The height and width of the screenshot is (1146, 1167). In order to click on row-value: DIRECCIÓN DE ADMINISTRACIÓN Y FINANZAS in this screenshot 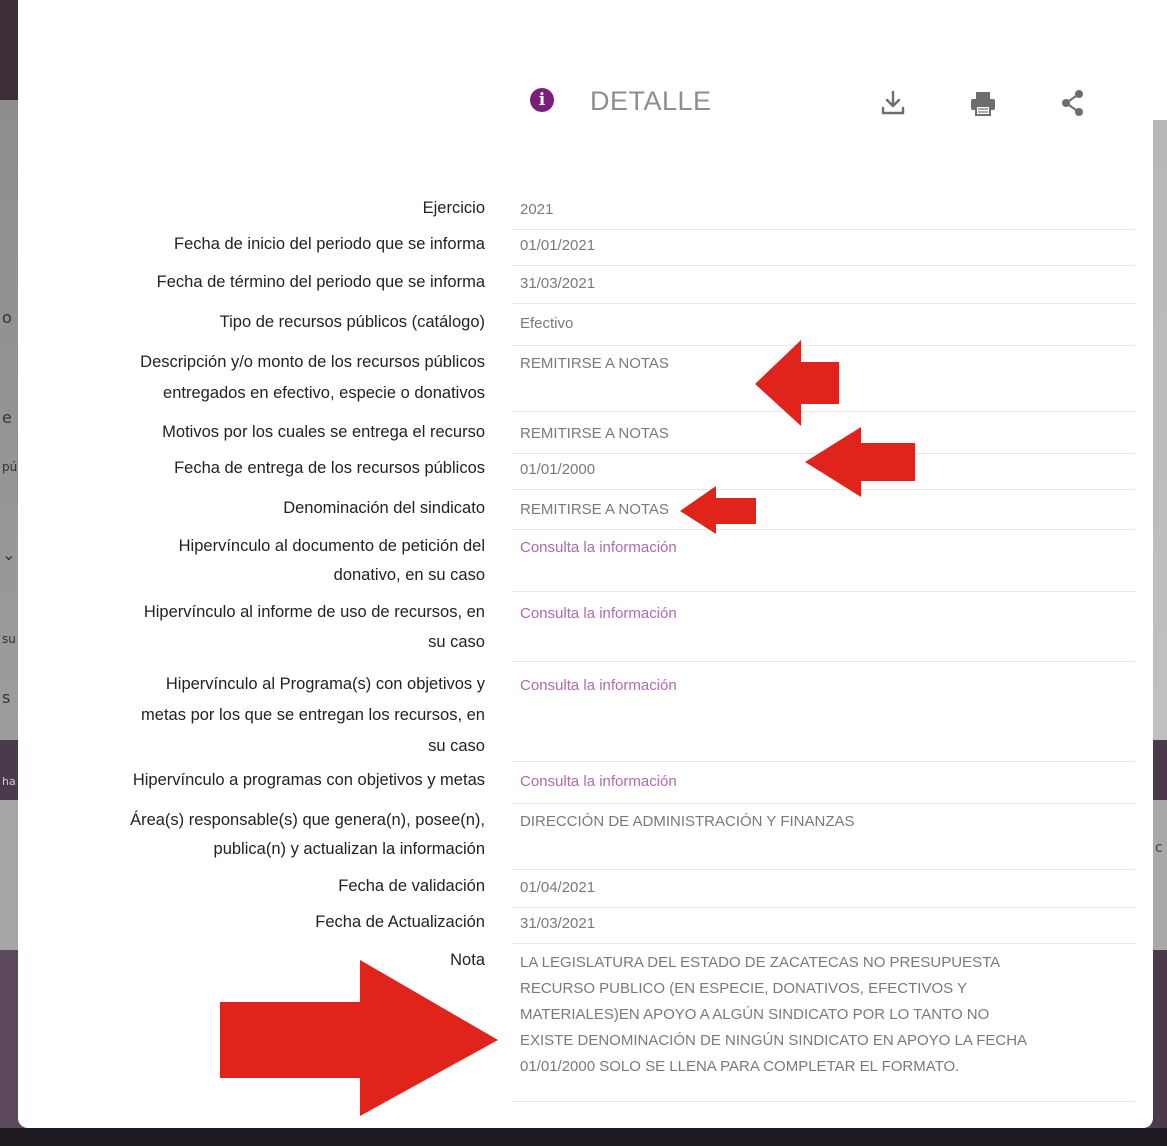, I will do `click(687, 821)`.